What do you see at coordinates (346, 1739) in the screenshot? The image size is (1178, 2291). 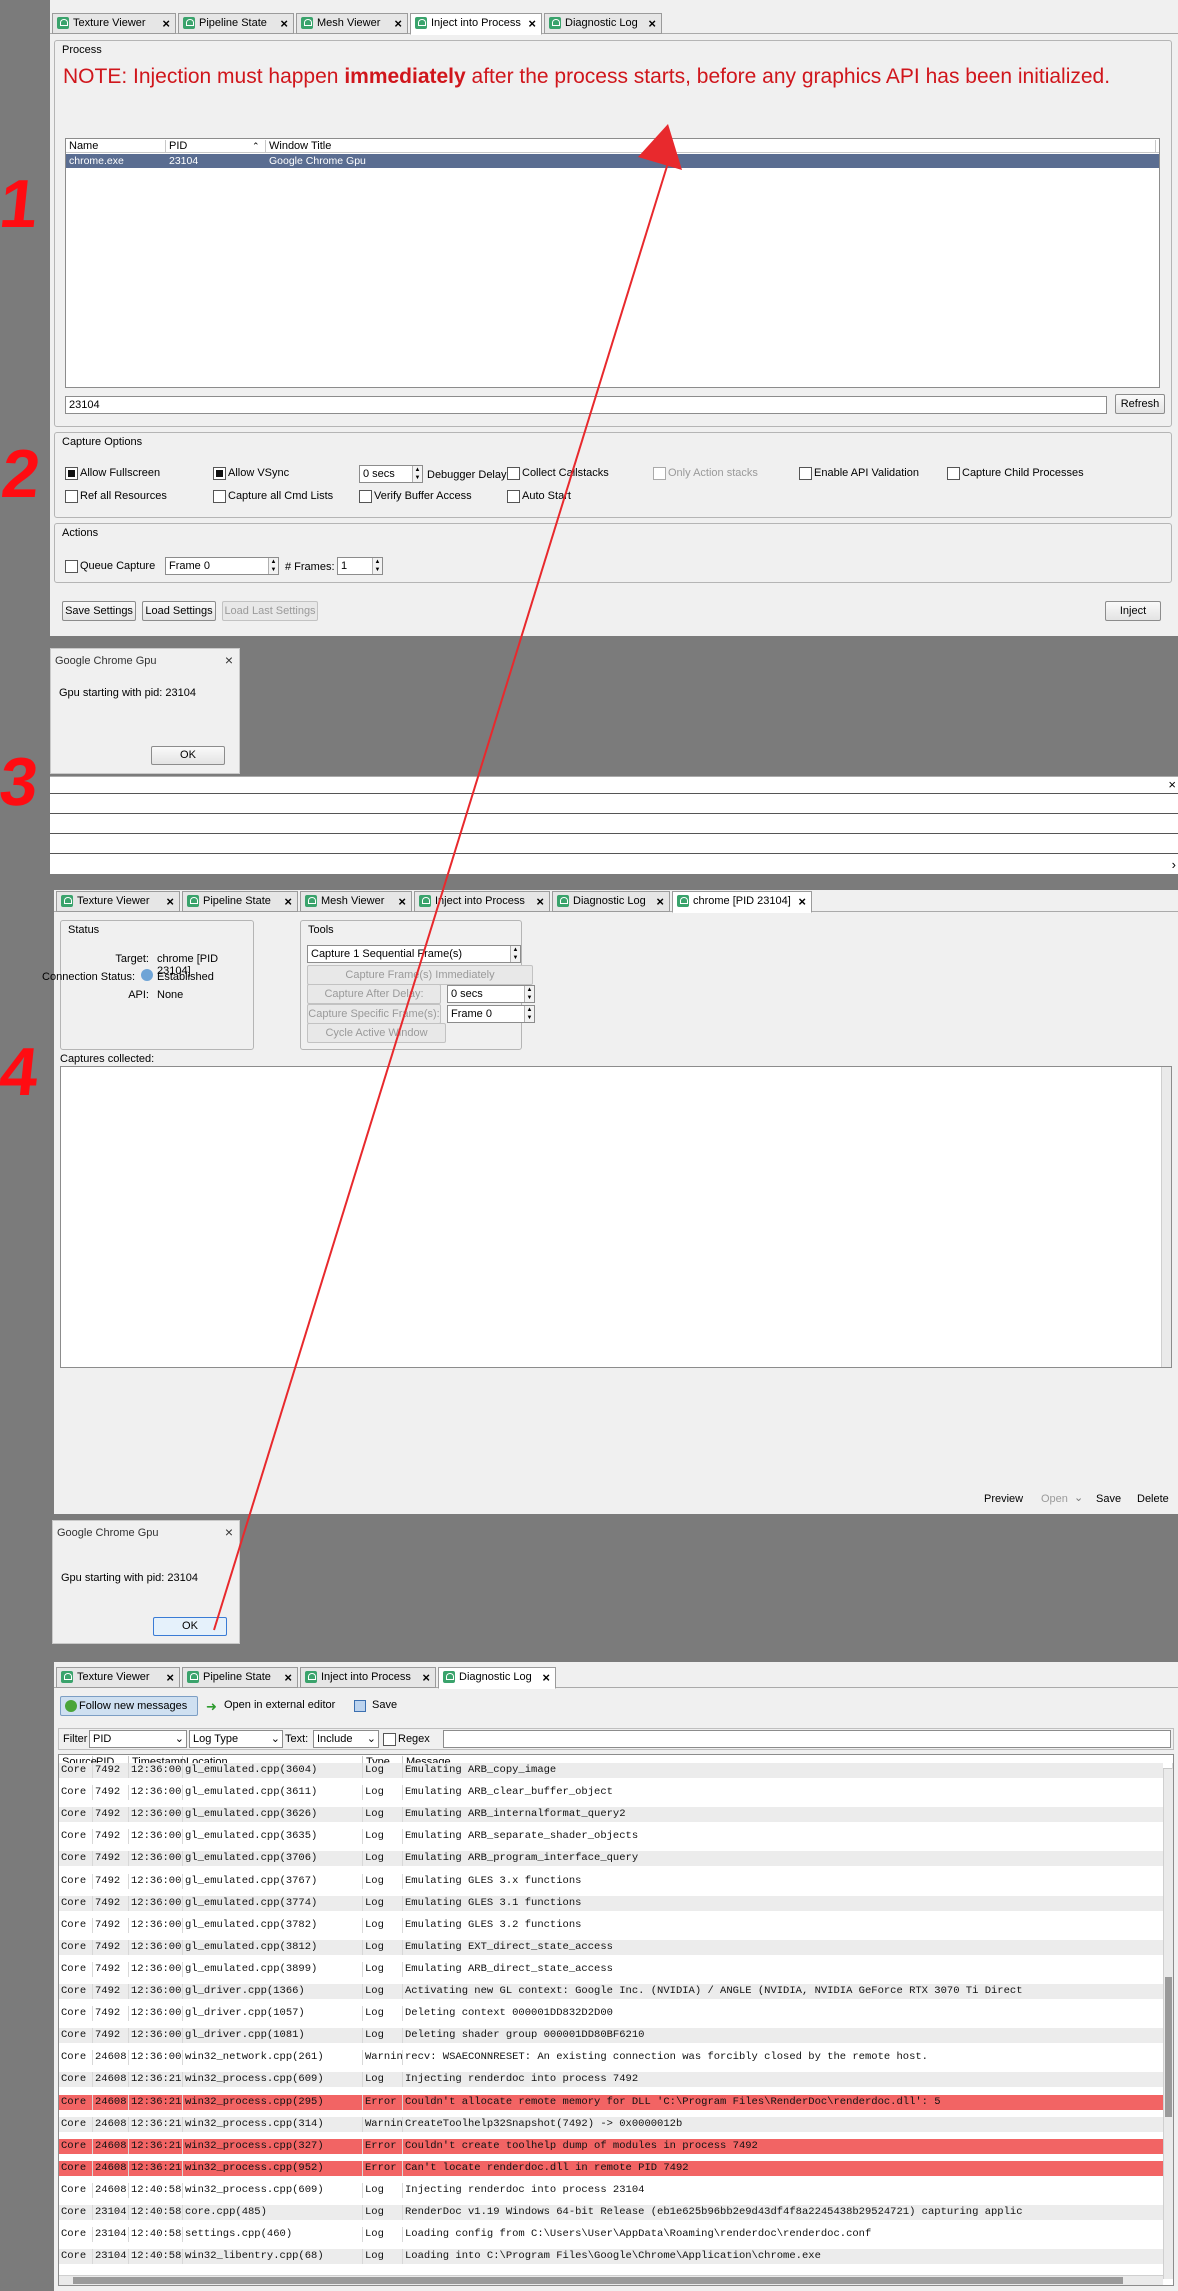 I see `include-select: Include ⌄` at bounding box center [346, 1739].